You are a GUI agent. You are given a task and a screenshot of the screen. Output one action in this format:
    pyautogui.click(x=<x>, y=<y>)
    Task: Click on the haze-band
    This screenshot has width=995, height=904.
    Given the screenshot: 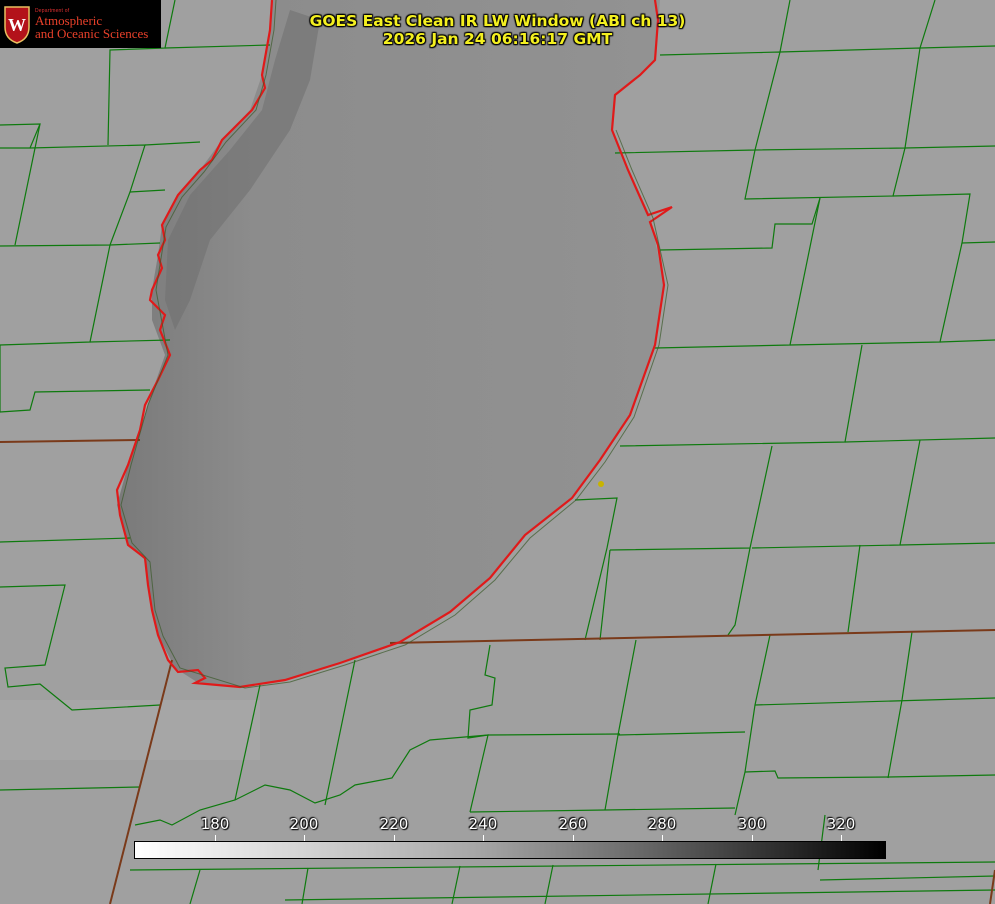 What is the action you would take?
    pyautogui.click(x=130, y=730)
    